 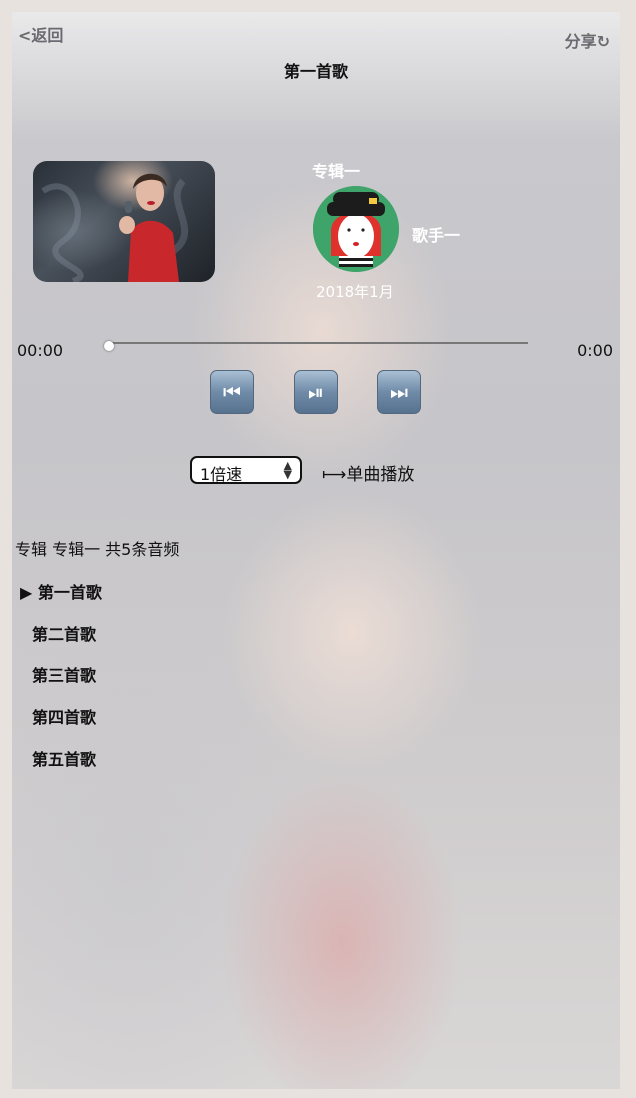 What do you see at coordinates (40, 350) in the screenshot?
I see `current-time: 00:00` at bounding box center [40, 350].